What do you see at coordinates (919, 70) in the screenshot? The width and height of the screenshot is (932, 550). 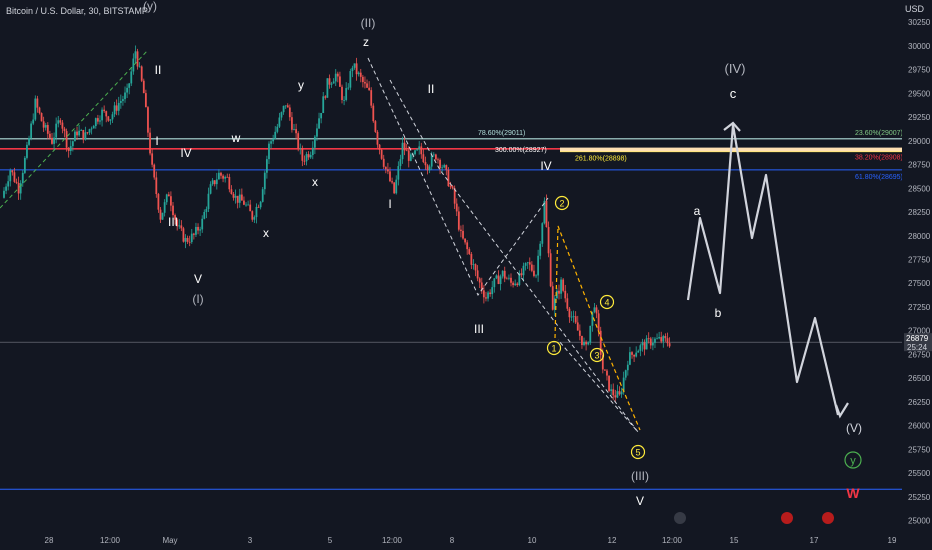 I see `price-tick-label: 29750` at bounding box center [919, 70].